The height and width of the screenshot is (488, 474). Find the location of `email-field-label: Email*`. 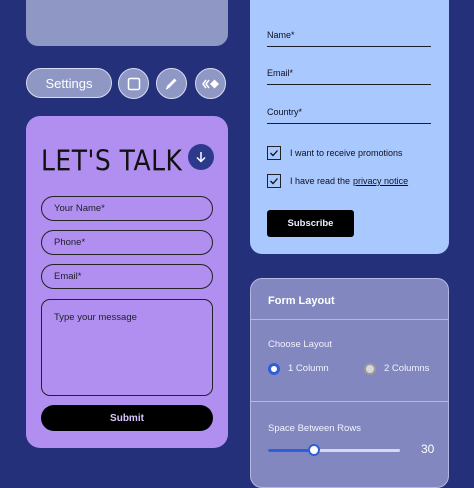

email-field-label: Email* is located at coordinates (280, 73).